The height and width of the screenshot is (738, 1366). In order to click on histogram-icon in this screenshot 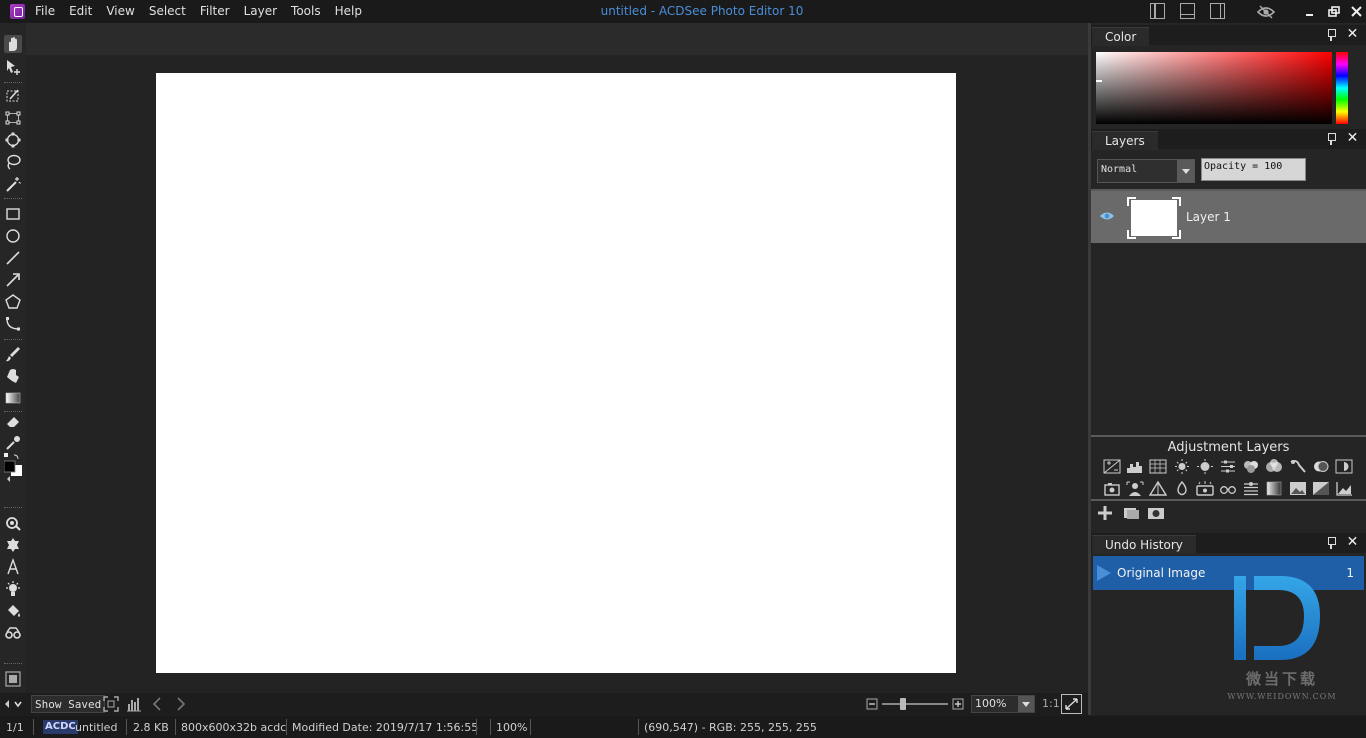, I will do `click(134, 704)`.